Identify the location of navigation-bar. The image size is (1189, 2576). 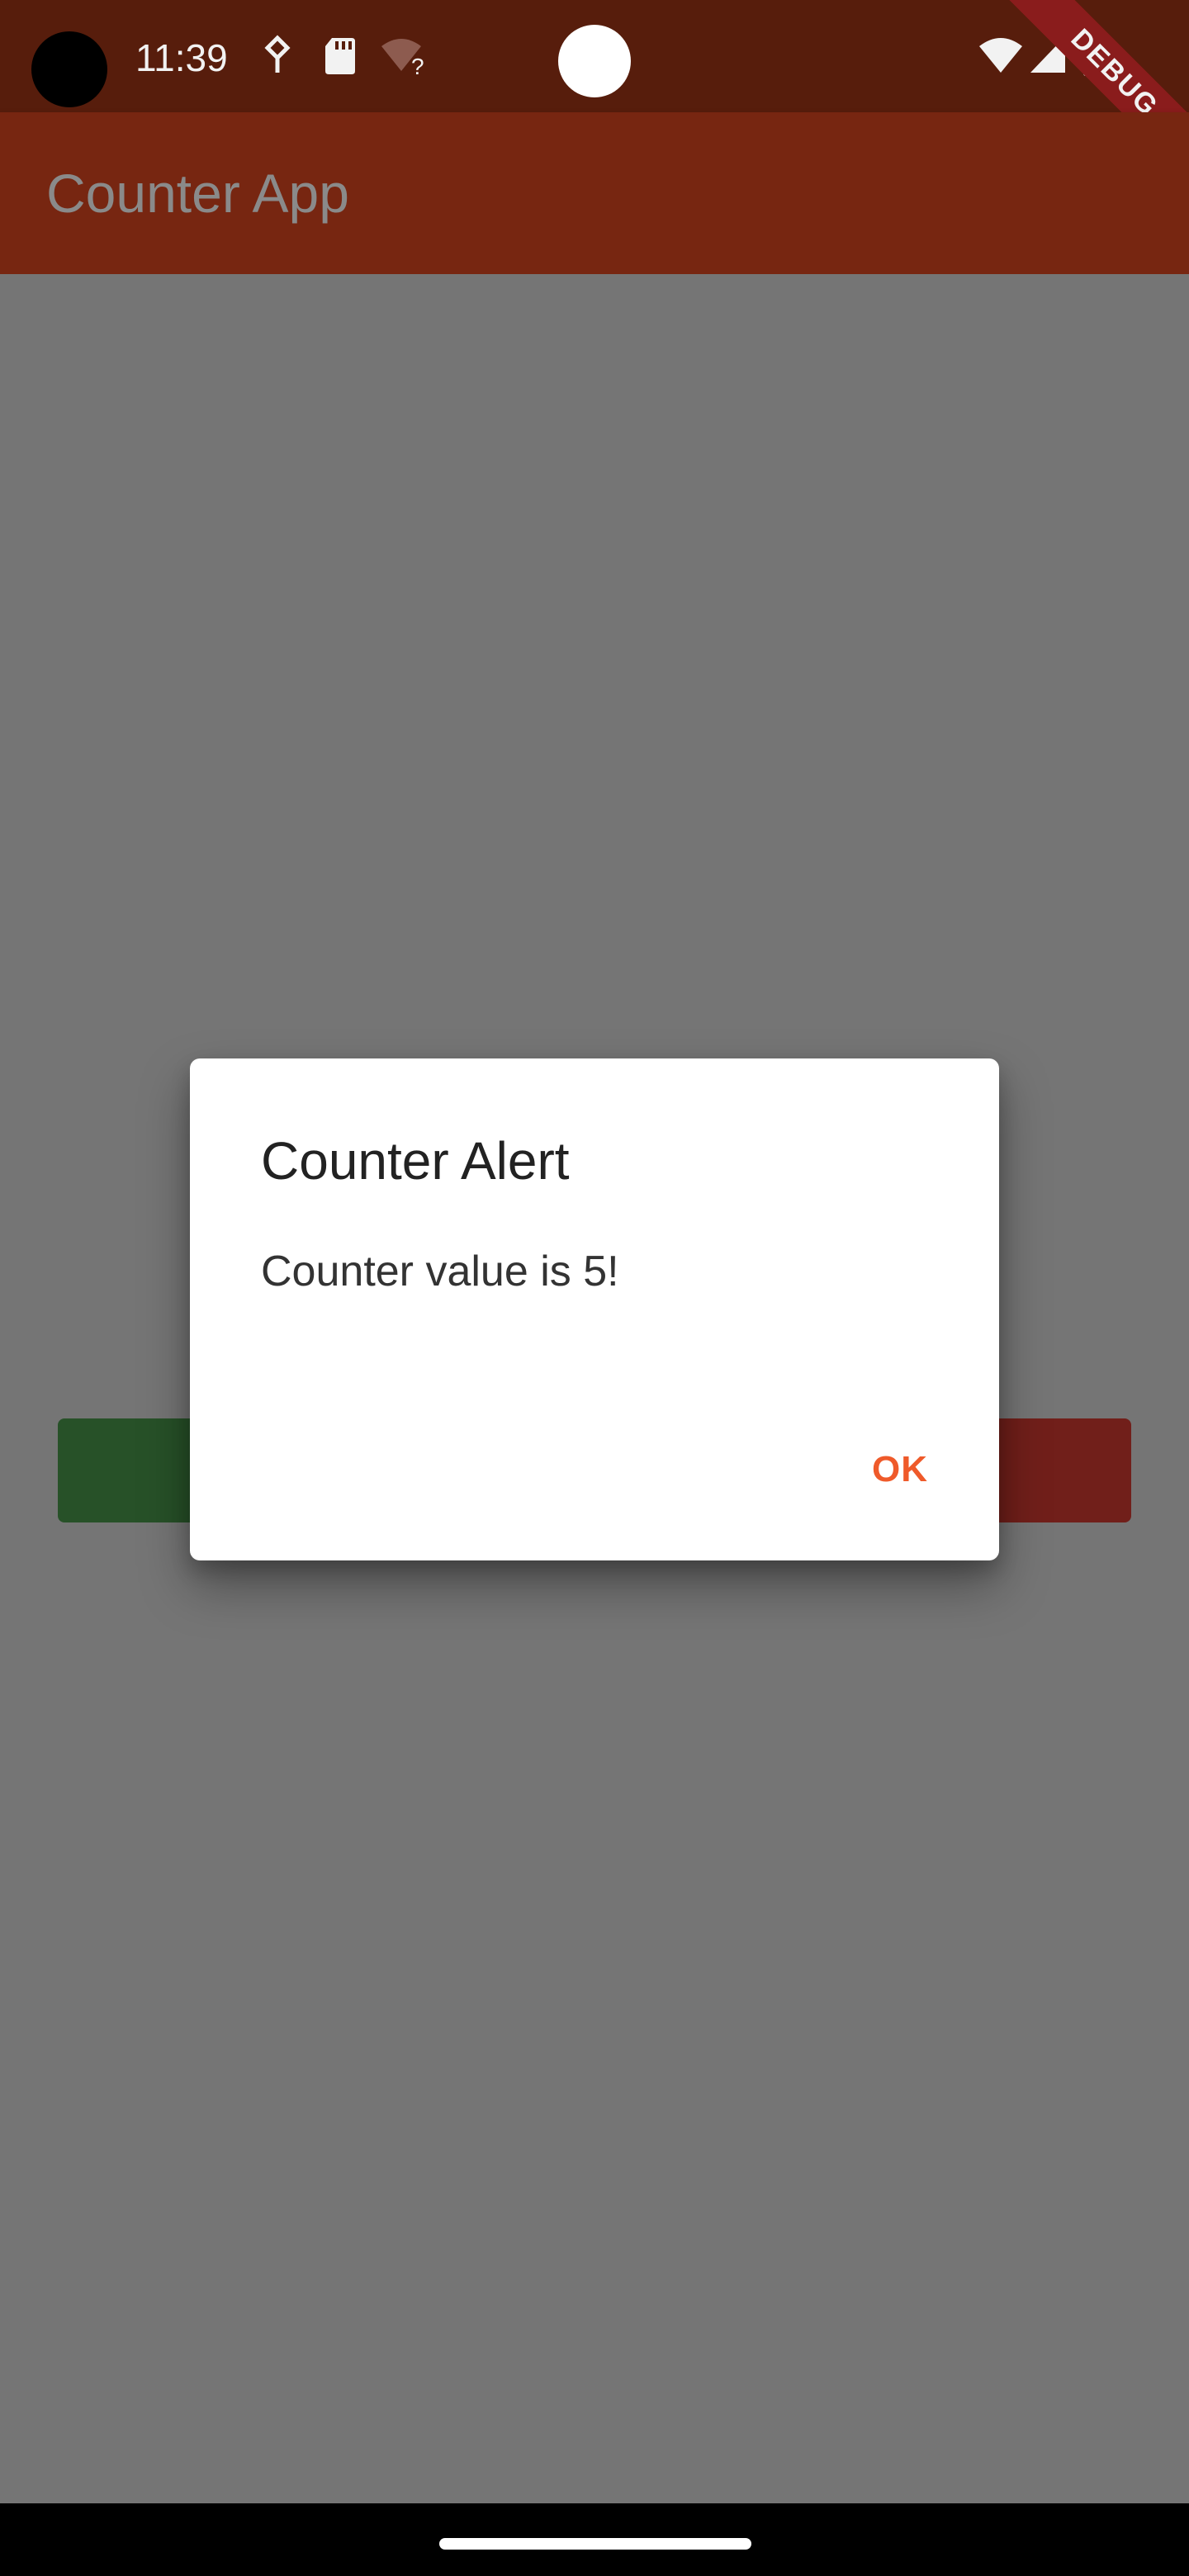
(594, 2539).